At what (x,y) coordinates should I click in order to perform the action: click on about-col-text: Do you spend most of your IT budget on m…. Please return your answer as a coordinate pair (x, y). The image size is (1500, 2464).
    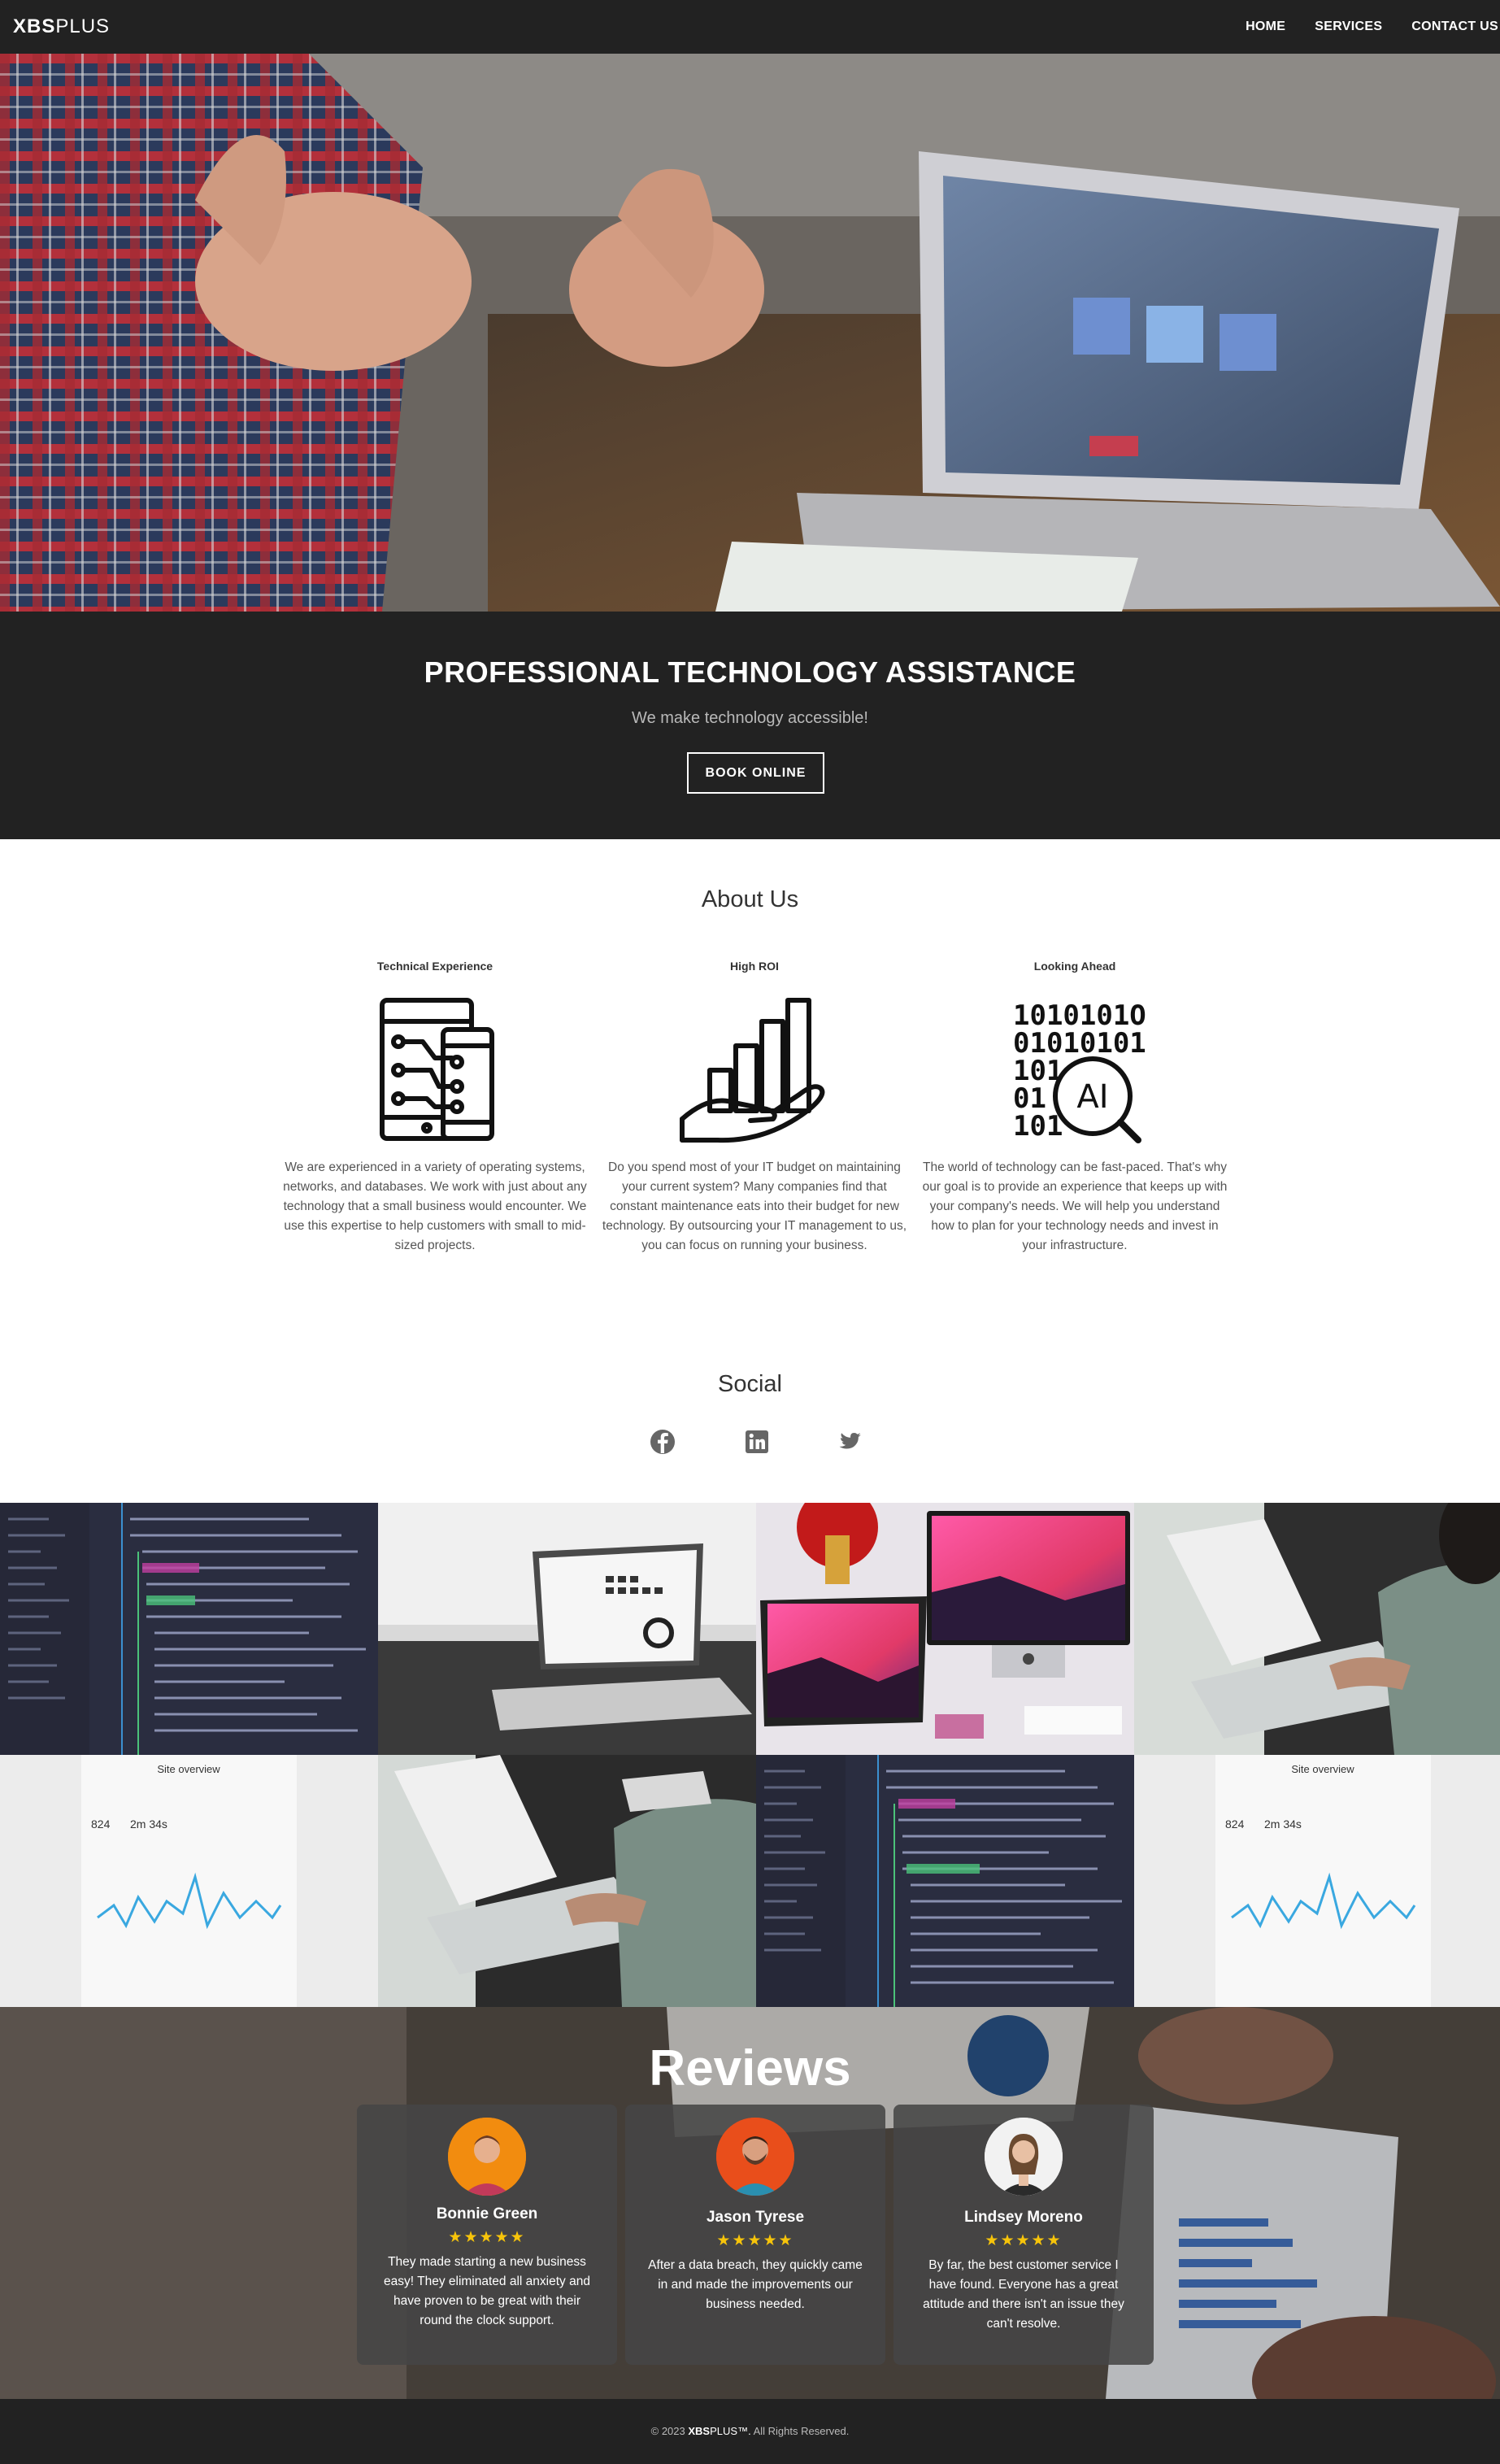
    Looking at the image, I should click on (754, 1206).